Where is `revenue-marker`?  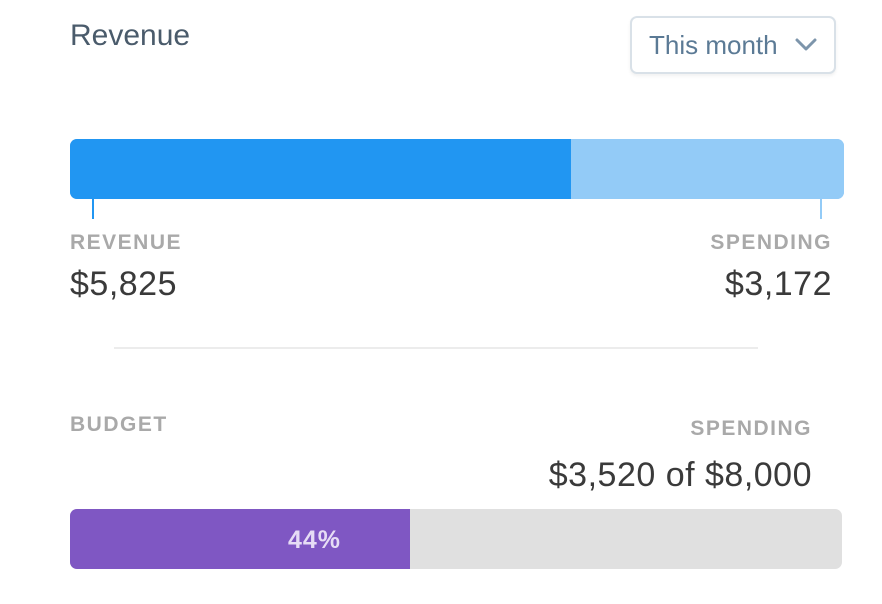 revenue-marker is located at coordinates (93, 209).